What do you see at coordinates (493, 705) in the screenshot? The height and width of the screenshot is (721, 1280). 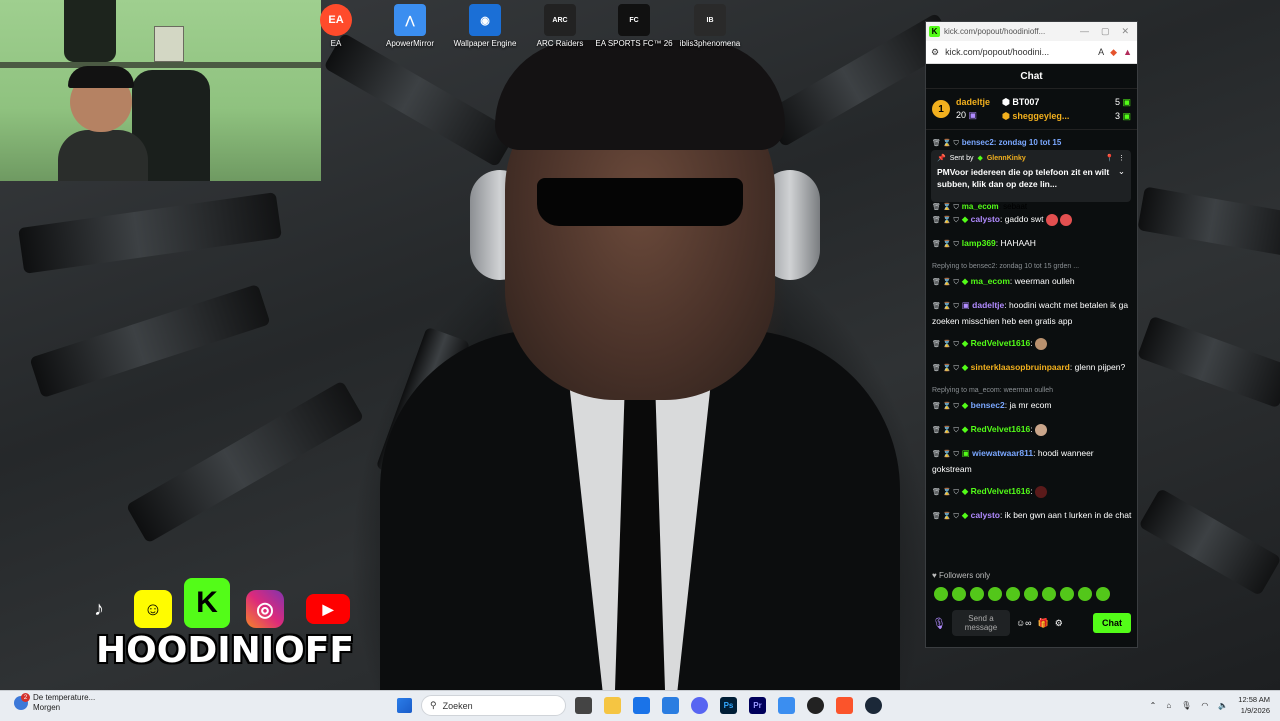 I see `taskbar-search: ⚲ Zoeken` at bounding box center [493, 705].